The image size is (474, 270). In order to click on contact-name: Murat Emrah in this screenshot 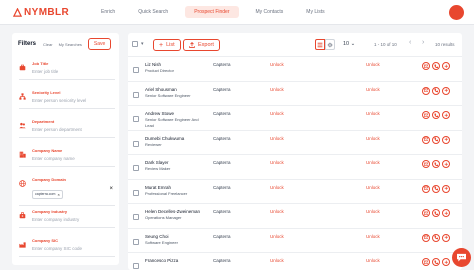, I will do `click(158, 187)`.